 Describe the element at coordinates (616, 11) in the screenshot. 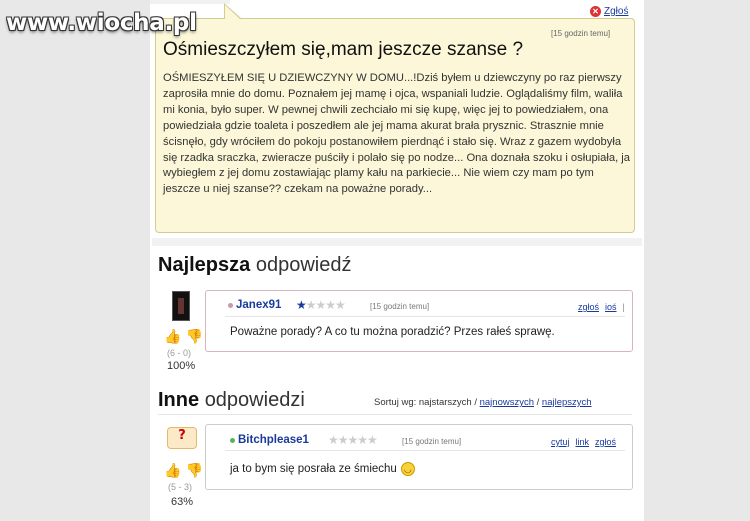

I see `report-question-label: Zgłoś` at that location.